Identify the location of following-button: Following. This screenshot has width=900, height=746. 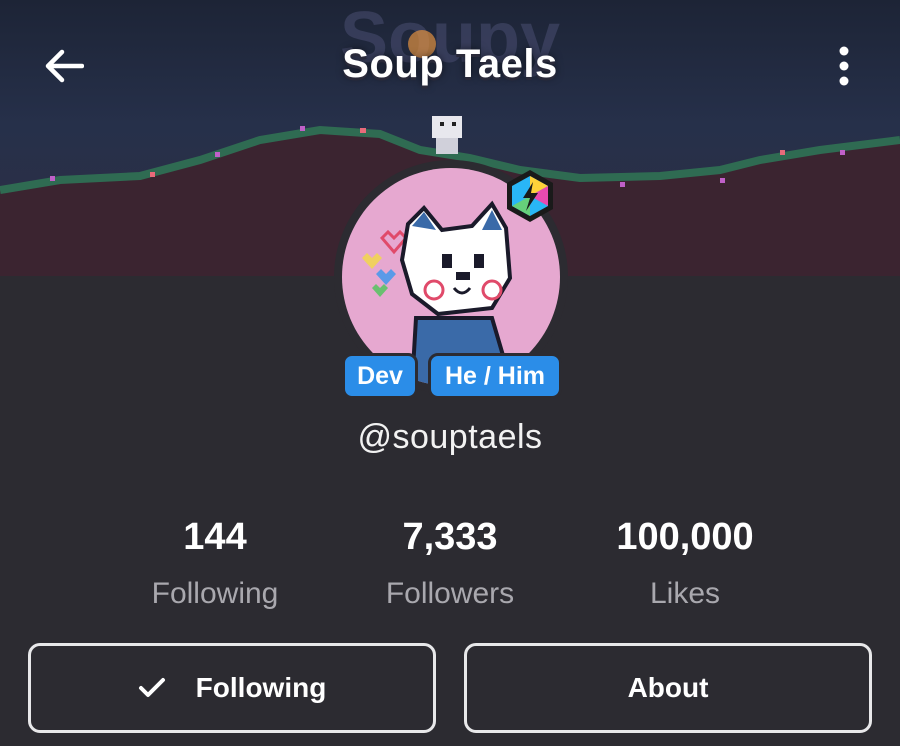
(232, 688).